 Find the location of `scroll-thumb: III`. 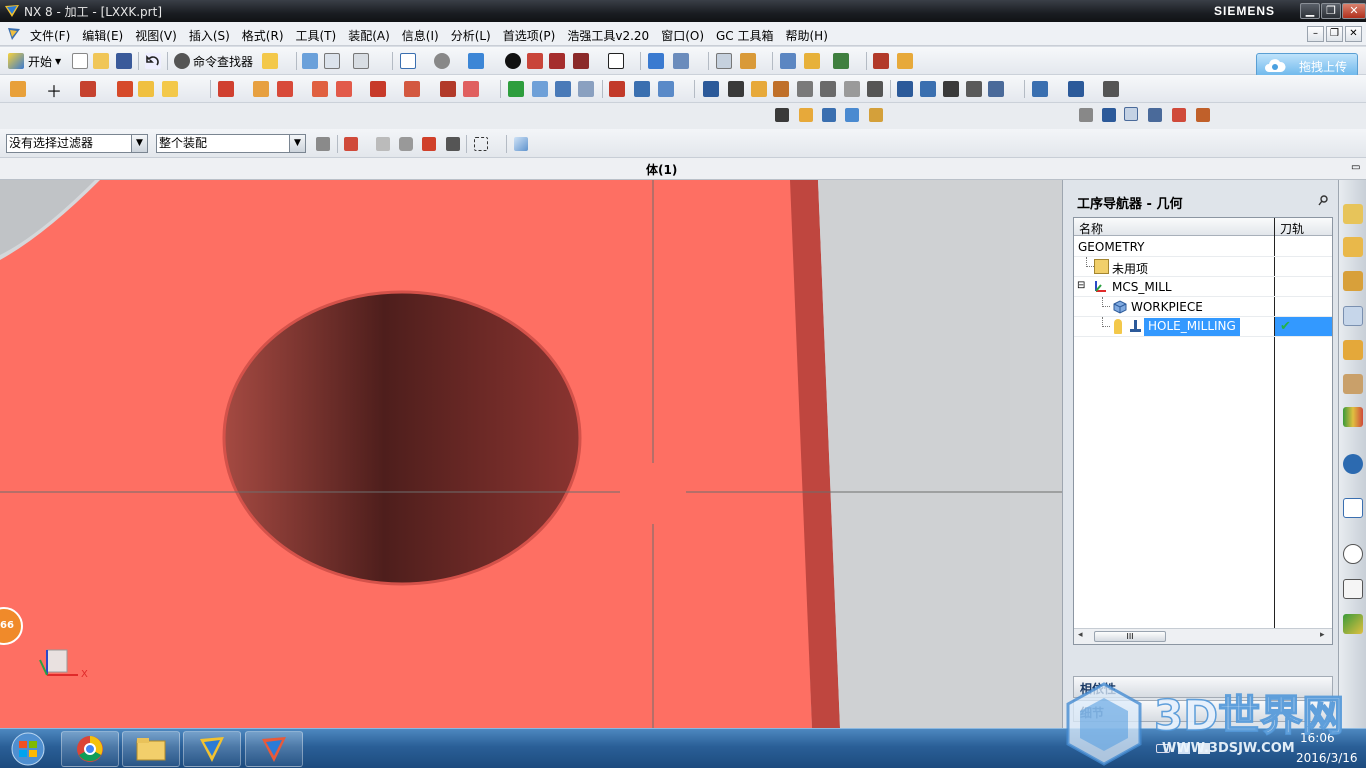

scroll-thumb: III is located at coordinates (1130, 636).